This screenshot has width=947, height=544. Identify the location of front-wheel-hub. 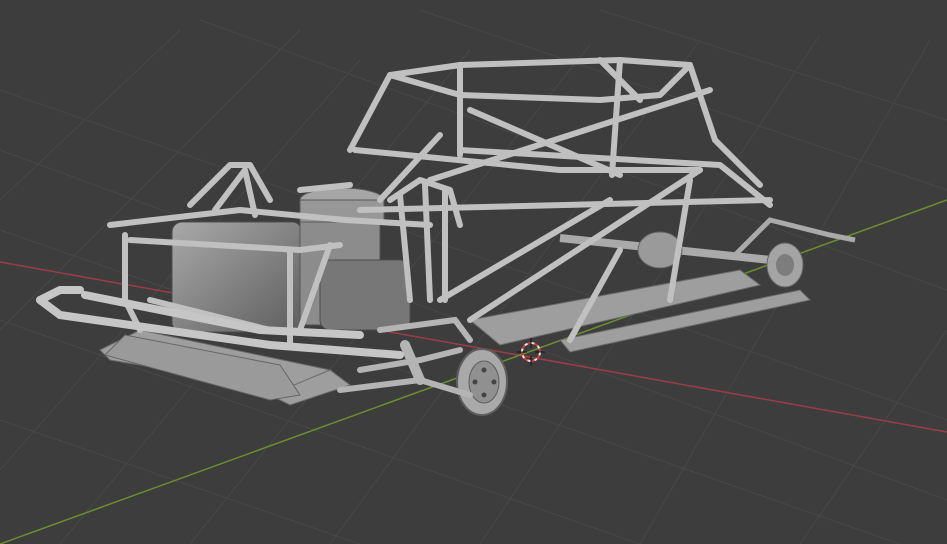
(482, 382).